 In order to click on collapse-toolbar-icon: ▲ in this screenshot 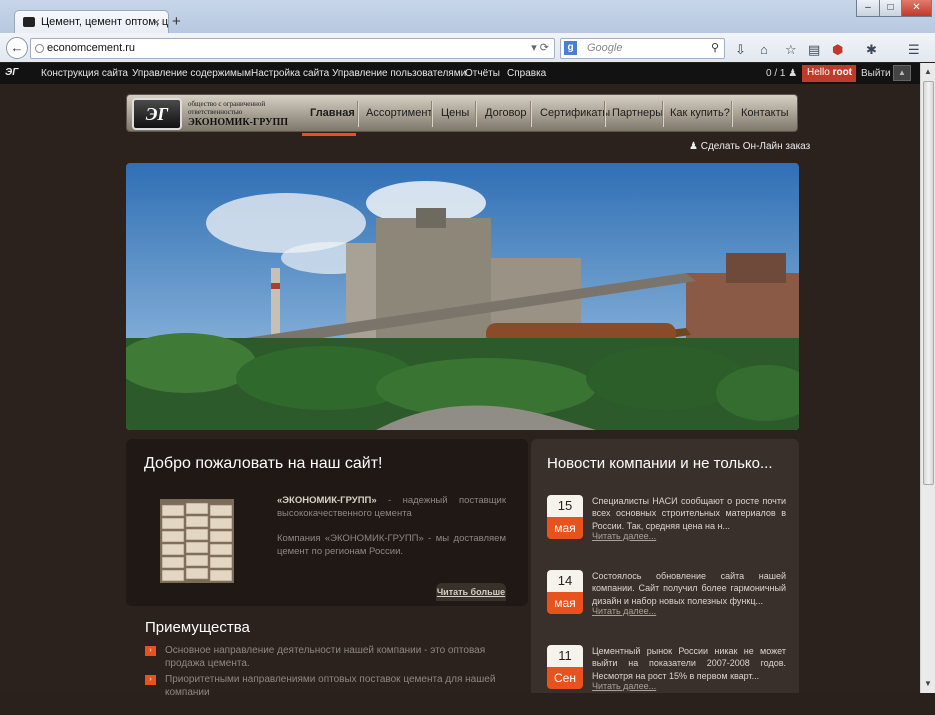, I will do `click(902, 73)`.